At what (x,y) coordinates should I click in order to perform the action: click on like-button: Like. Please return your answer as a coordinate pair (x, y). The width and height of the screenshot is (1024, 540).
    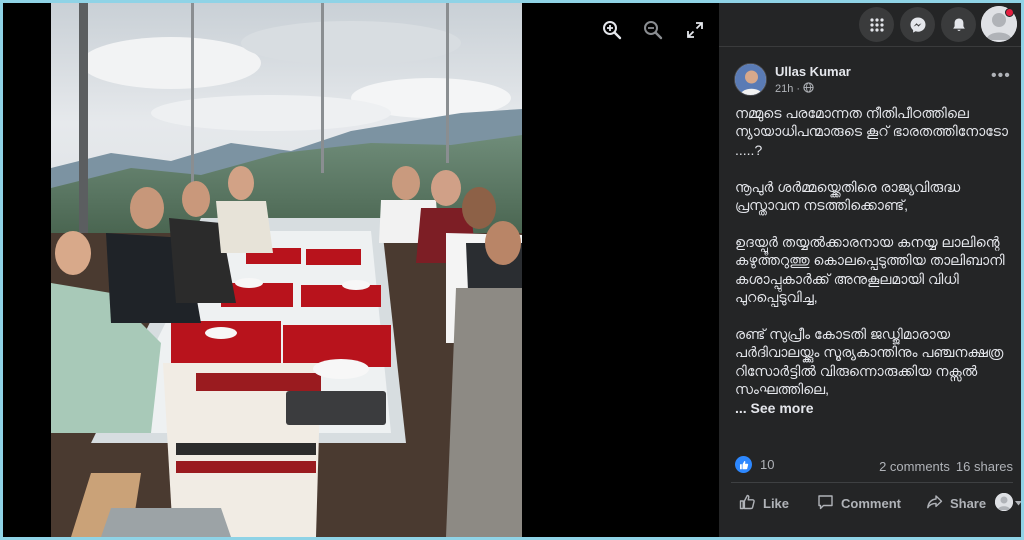
    Looking at the image, I should click on (764, 503).